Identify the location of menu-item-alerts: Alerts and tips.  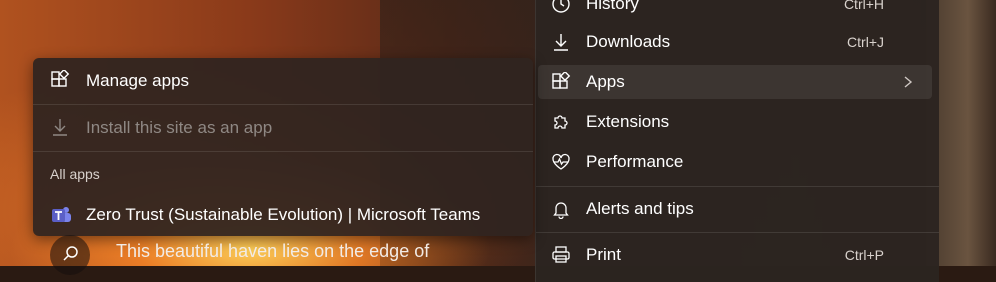
(735, 209).